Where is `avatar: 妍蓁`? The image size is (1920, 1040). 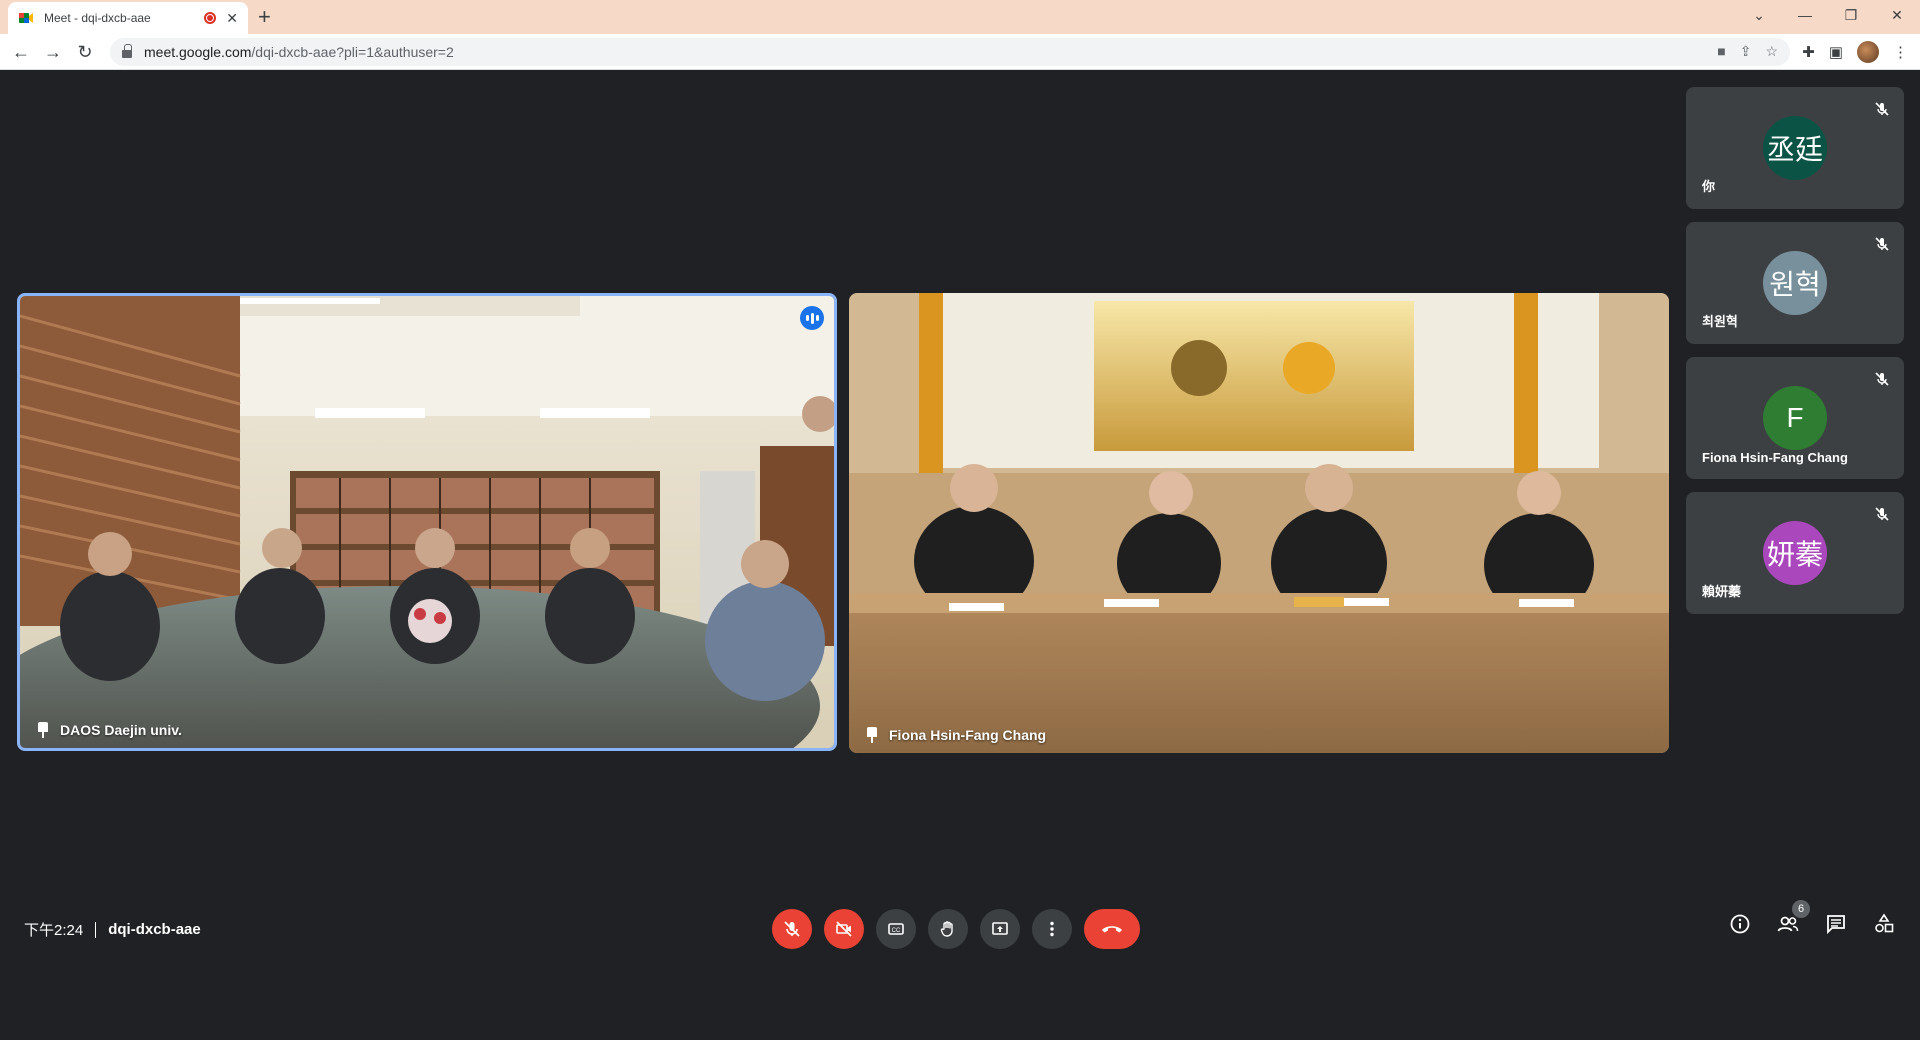 avatar: 妍蓁 is located at coordinates (1795, 553).